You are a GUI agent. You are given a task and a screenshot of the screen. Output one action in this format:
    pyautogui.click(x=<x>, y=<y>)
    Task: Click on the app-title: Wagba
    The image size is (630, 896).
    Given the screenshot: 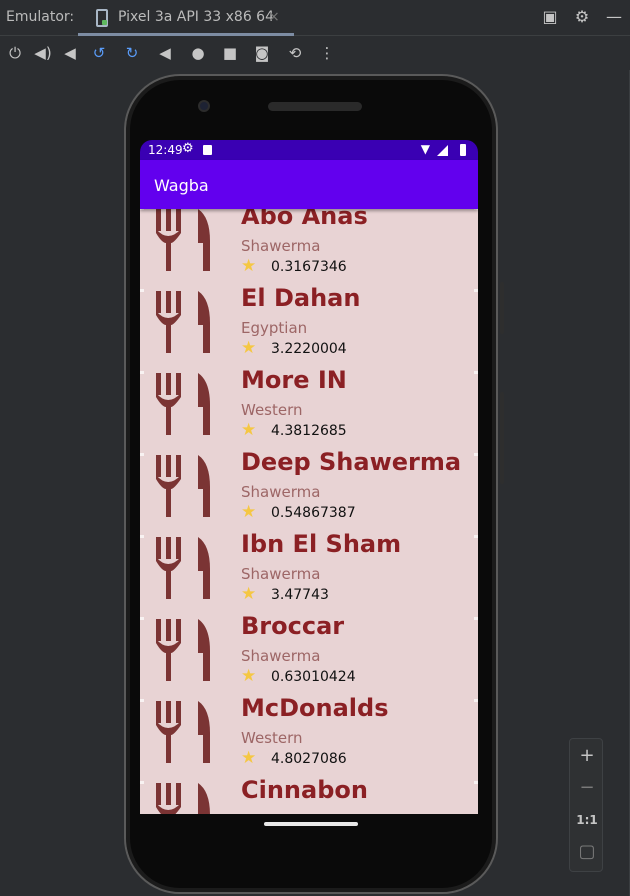 What is the action you would take?
    pyautogui.click(x=181, y=185)
    